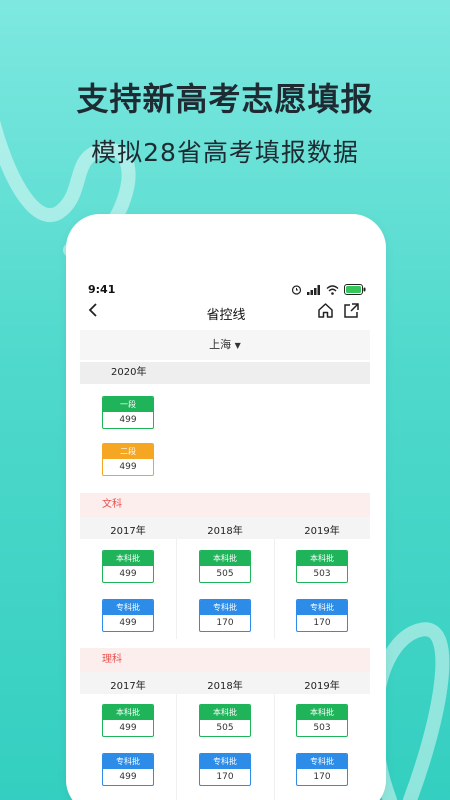 The height and width of the screenshot is (800, 450). Describe the element at coordinates (225, 615) in the screenshot. I see `score-card-wenke-zhuanke-2018: 专科批 170` at that location.